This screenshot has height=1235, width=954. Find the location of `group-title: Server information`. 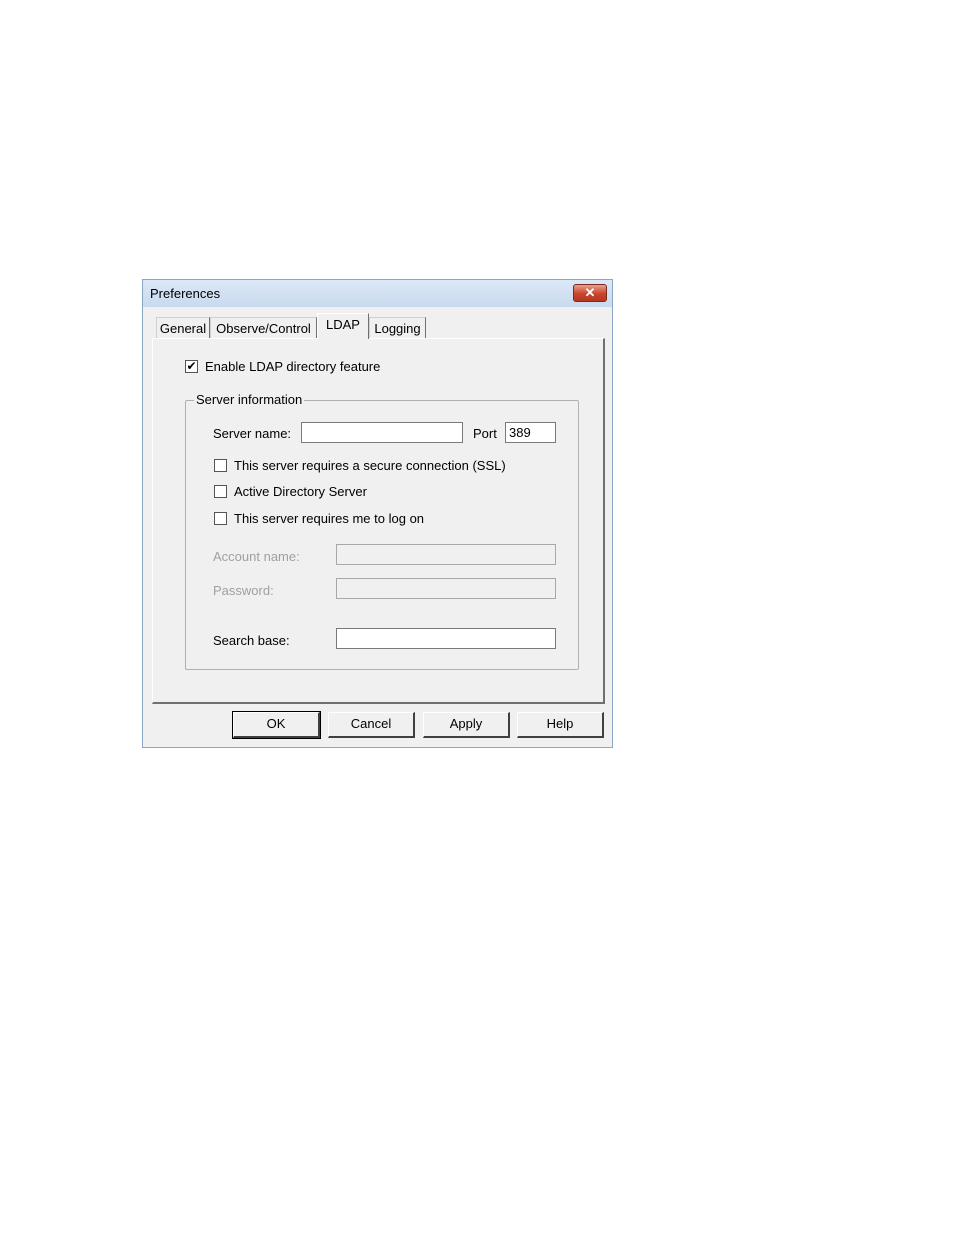

group-title: Server information is located at coordinates (249, 399).